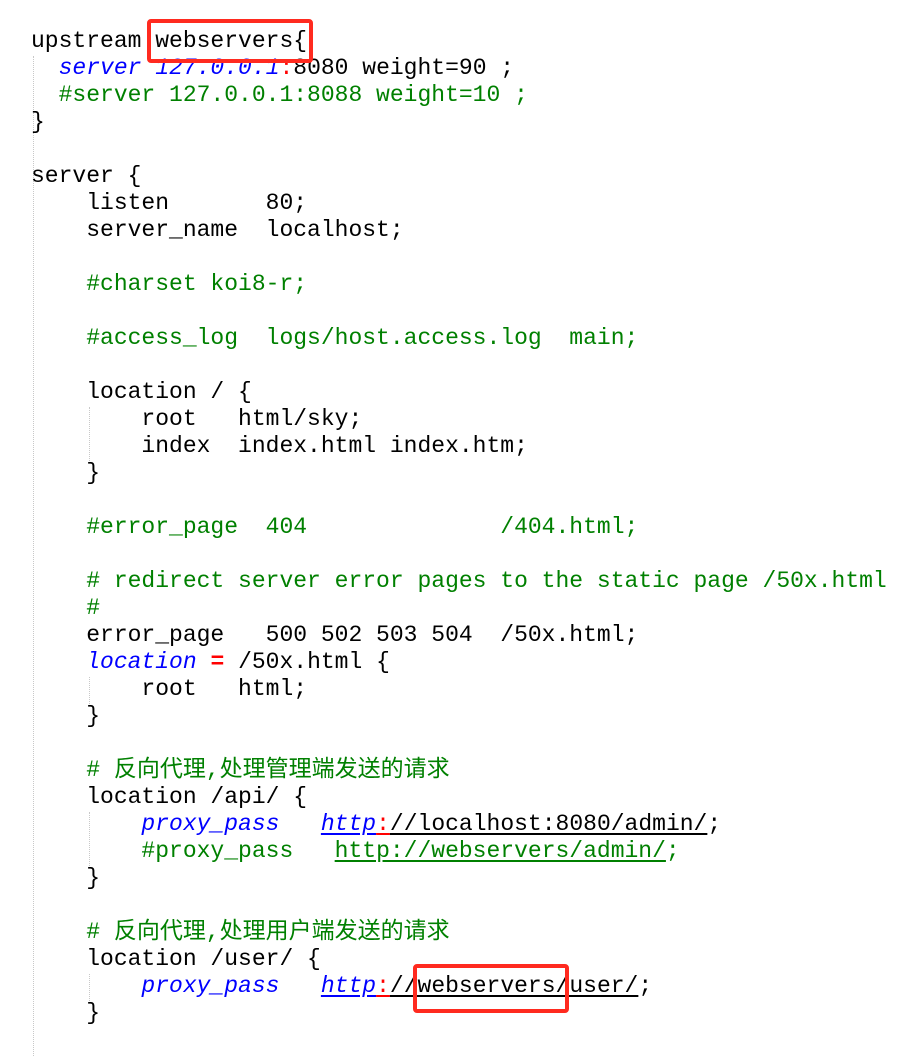  What do you see at coordinates (491, 988) in the screenshot?
I see `highlight-box-proxy-target` at bounding box center [491, 988].